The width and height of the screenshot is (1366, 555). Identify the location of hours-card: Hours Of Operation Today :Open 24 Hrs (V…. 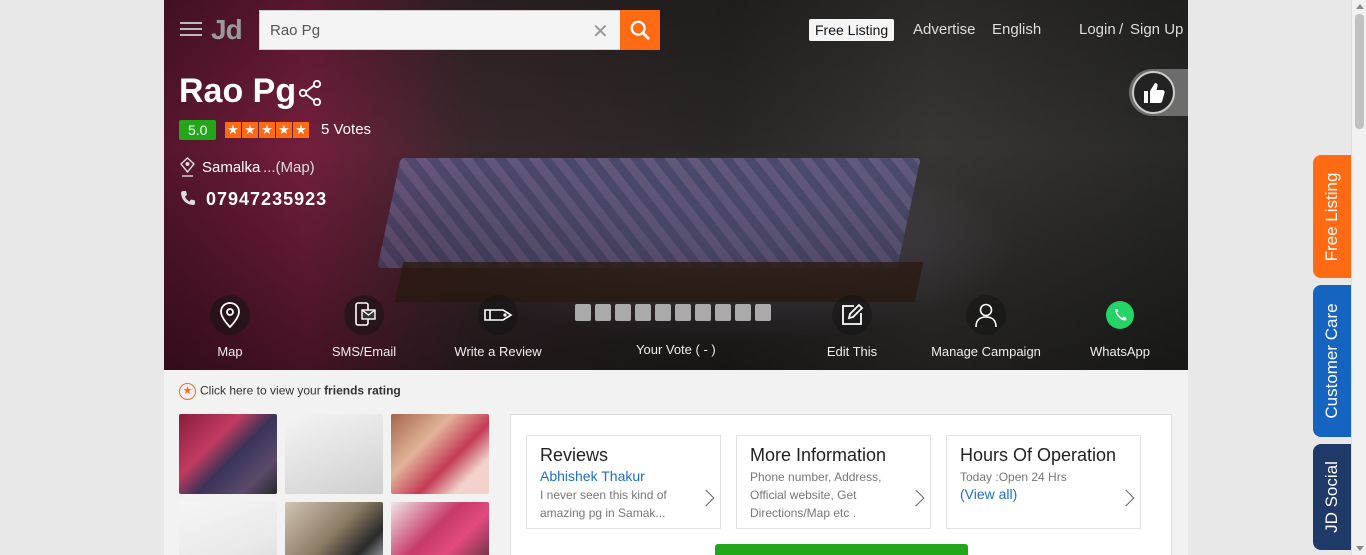
(1043, 482).